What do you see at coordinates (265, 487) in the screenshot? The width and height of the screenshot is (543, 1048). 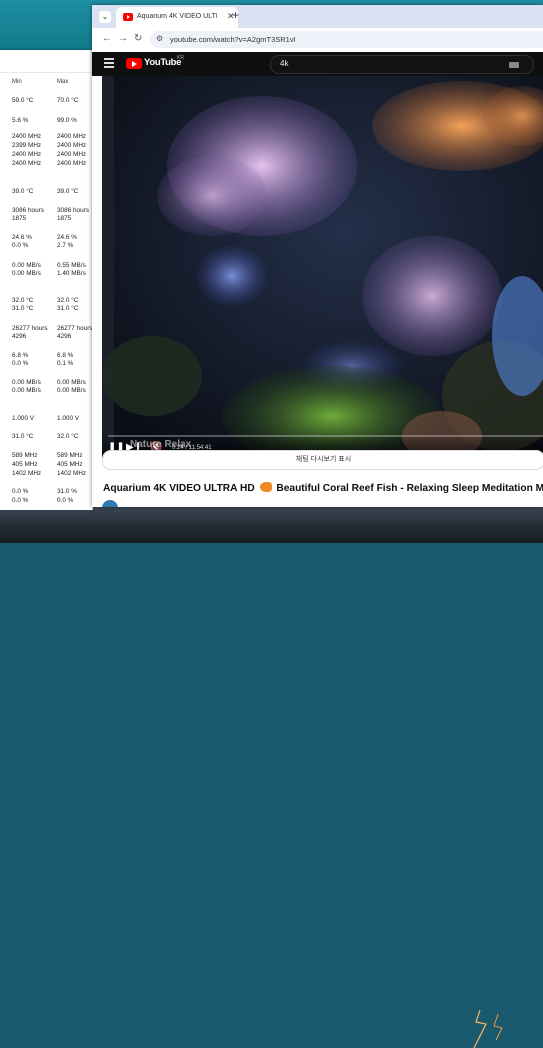 I see `fish-emoji-icon` at bounding box center [265, 487].